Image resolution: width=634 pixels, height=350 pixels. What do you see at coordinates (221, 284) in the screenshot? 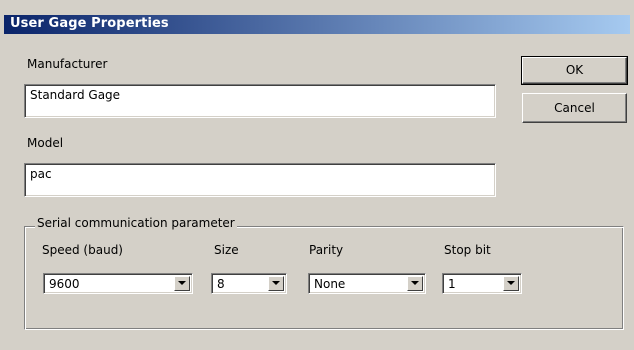
I see `size-value: 8` at bounding box center [221, 284].